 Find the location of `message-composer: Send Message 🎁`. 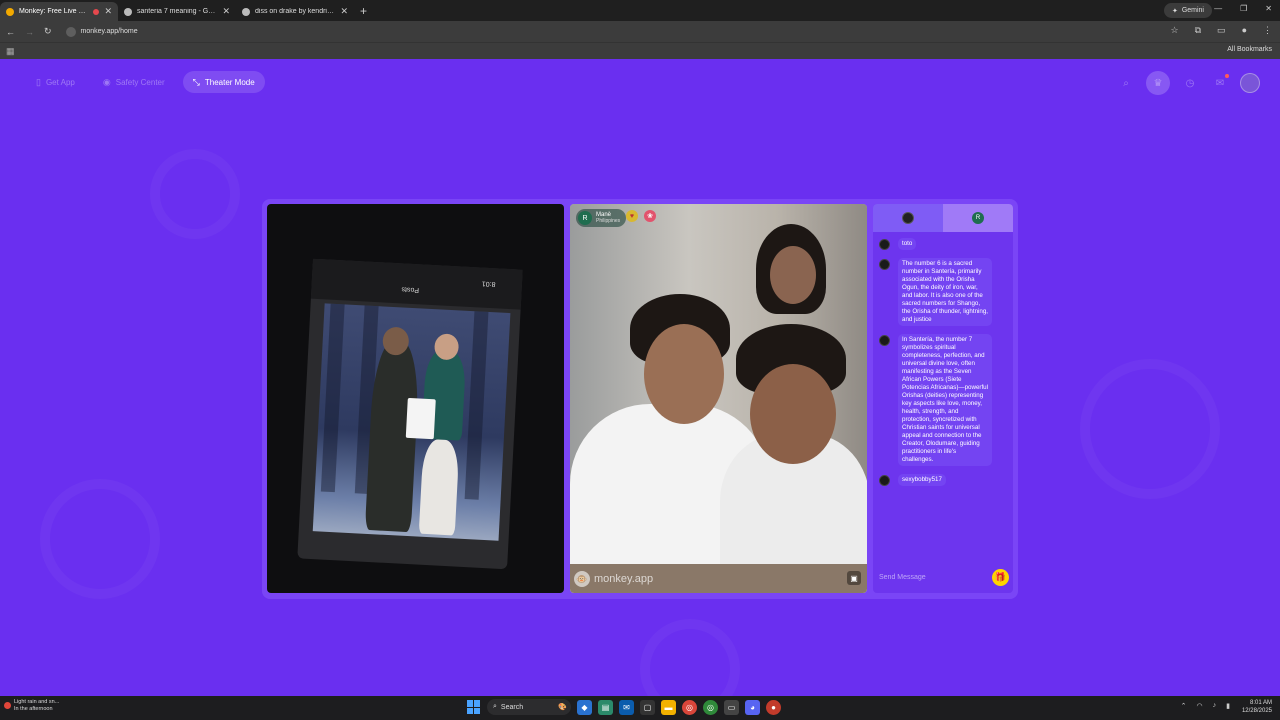

message-composer: Send Message 🎁 is located at coordinates (943, 577).